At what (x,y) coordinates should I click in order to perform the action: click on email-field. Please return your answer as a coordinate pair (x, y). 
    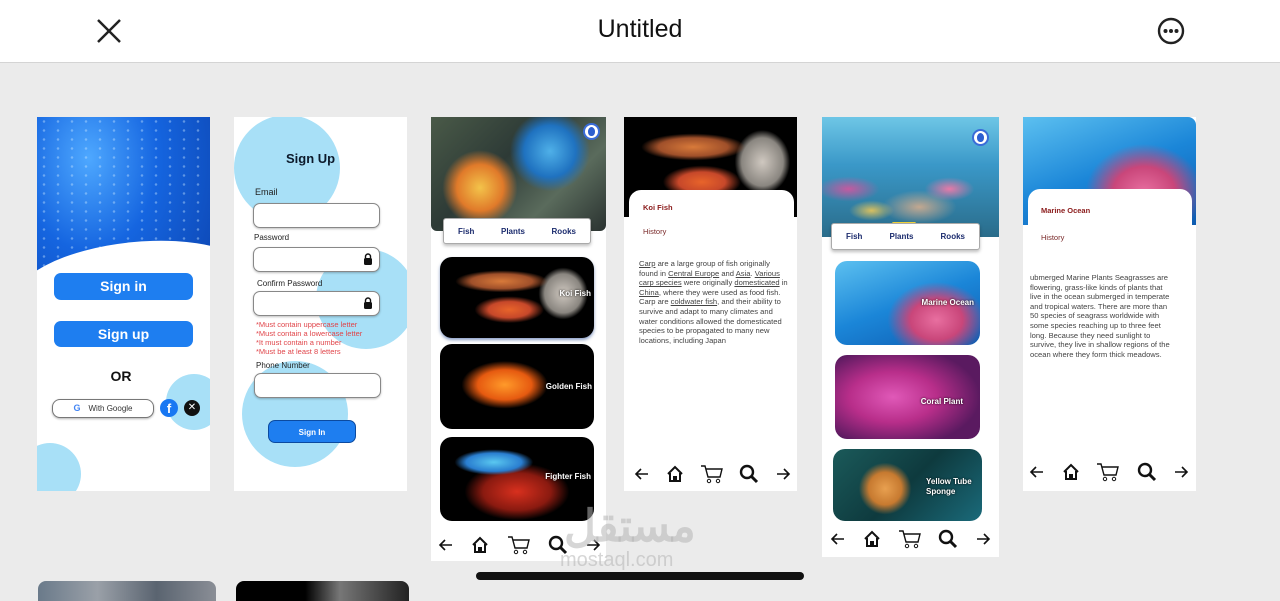
    Looking at the image, I should click on (316, 215).